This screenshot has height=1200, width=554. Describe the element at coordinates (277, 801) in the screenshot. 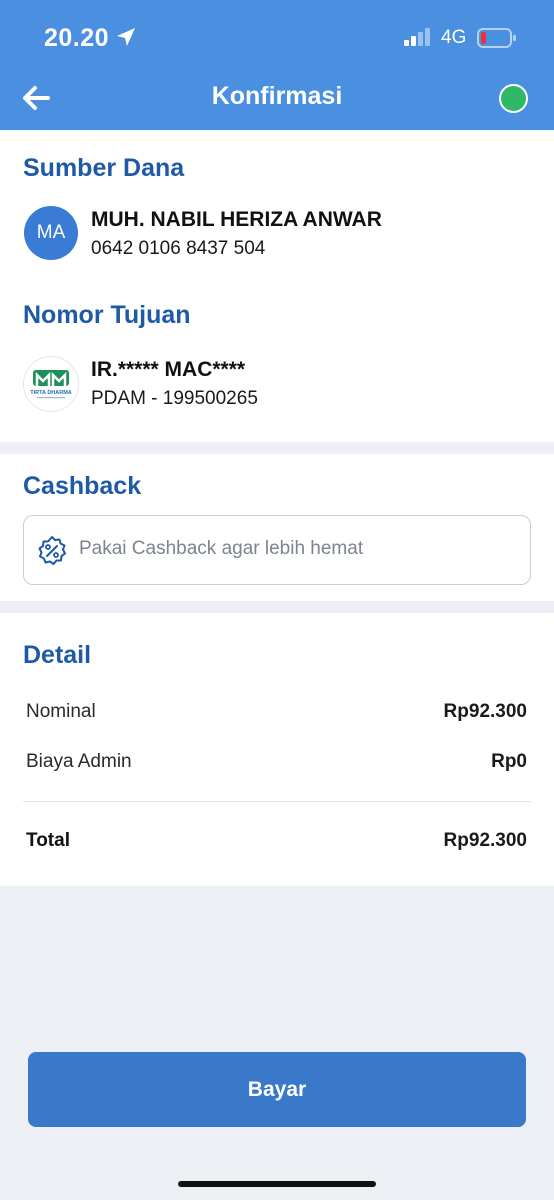

I see `divider` at that location.